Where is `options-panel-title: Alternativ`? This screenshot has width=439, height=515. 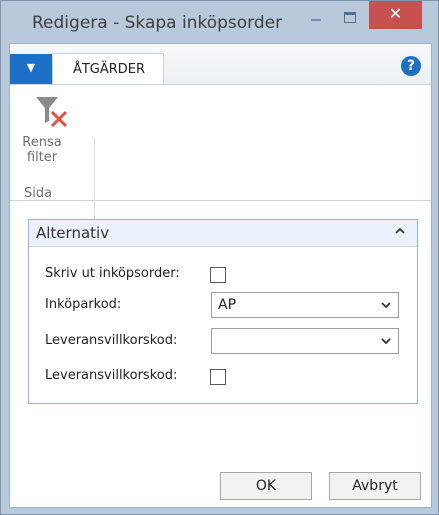
options-panel-title: Alternativ is located at coordinates (73, 233).